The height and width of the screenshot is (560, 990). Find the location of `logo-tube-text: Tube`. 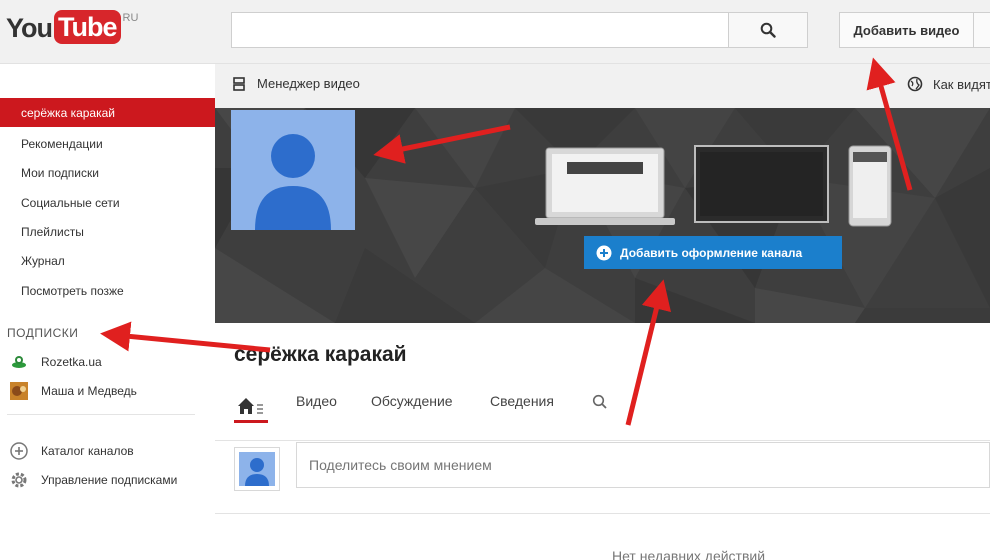

logo-tube-text: Tube is located at coordinates (87, 27).